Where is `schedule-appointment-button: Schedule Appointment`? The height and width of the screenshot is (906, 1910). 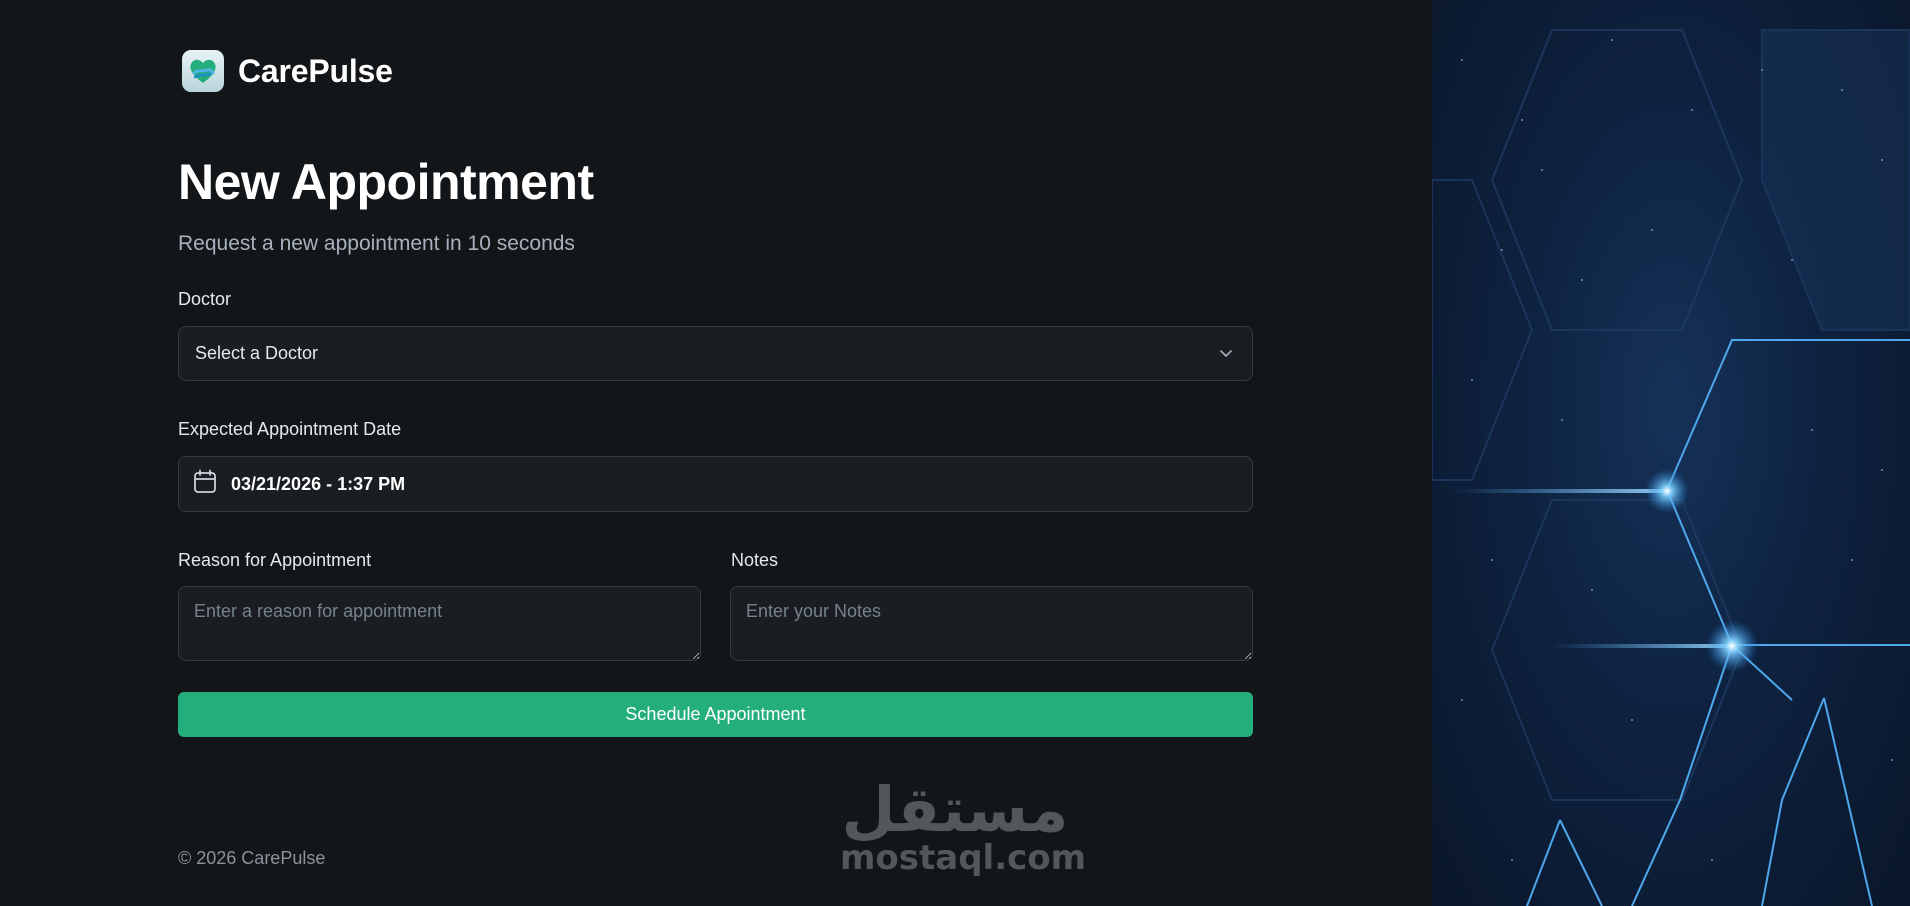 schedule-appointment-button: Schedule Appointment is located at coordinates (715, 714).